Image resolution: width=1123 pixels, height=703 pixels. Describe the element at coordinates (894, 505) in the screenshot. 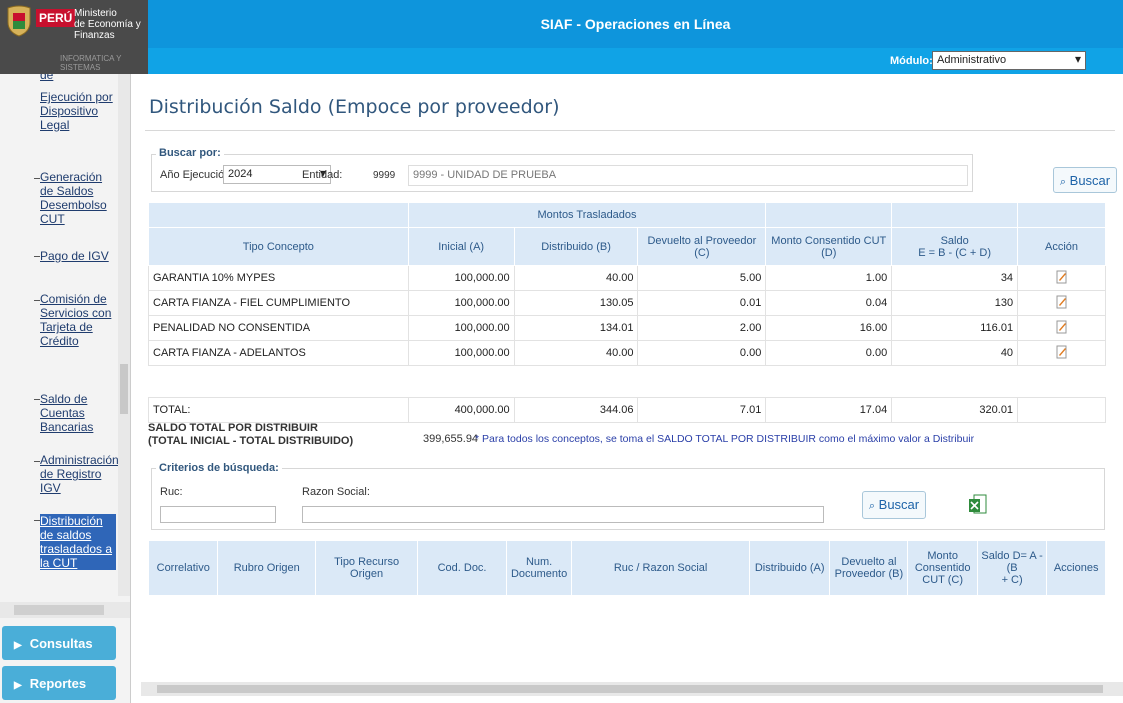

I see `criteria-search-button: ⌕ Buscar` at that location.